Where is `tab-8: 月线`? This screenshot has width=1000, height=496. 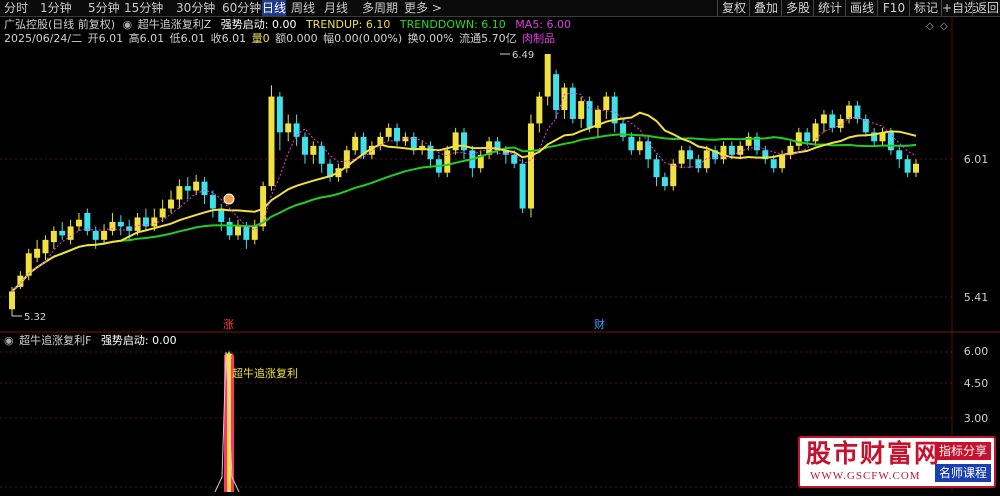
tab-8: 月线 is located at coordinates (336, 8).